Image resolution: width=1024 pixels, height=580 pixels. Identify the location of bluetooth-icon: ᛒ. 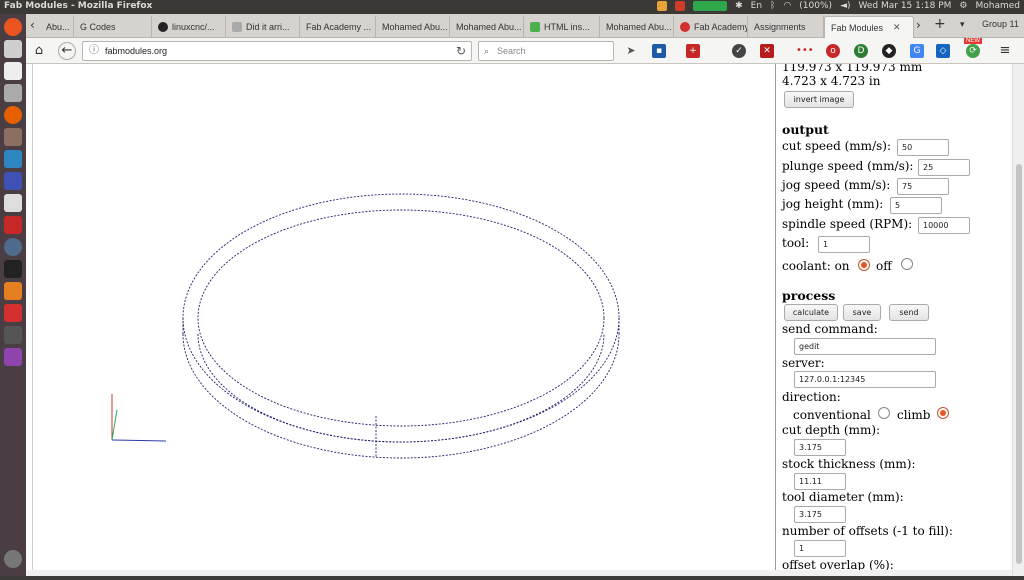
(772, 6).